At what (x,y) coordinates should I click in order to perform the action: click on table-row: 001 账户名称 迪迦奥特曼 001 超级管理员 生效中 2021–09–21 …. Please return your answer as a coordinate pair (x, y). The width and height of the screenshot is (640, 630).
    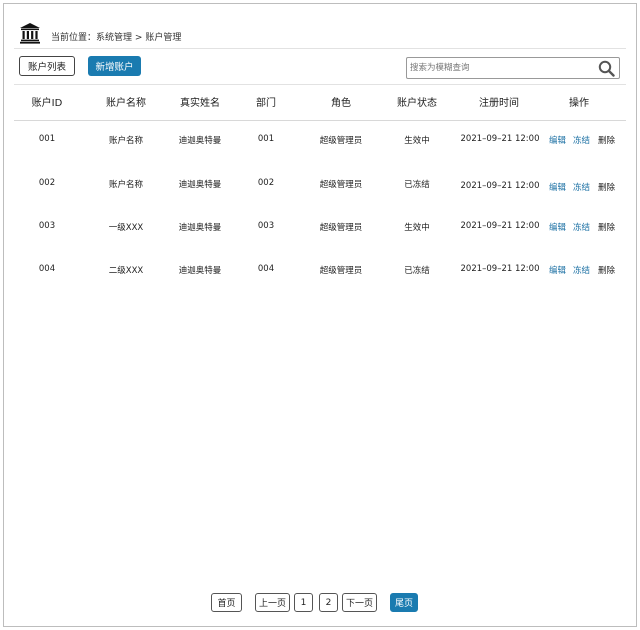
    Looking at the image, I should click on (320, 143).